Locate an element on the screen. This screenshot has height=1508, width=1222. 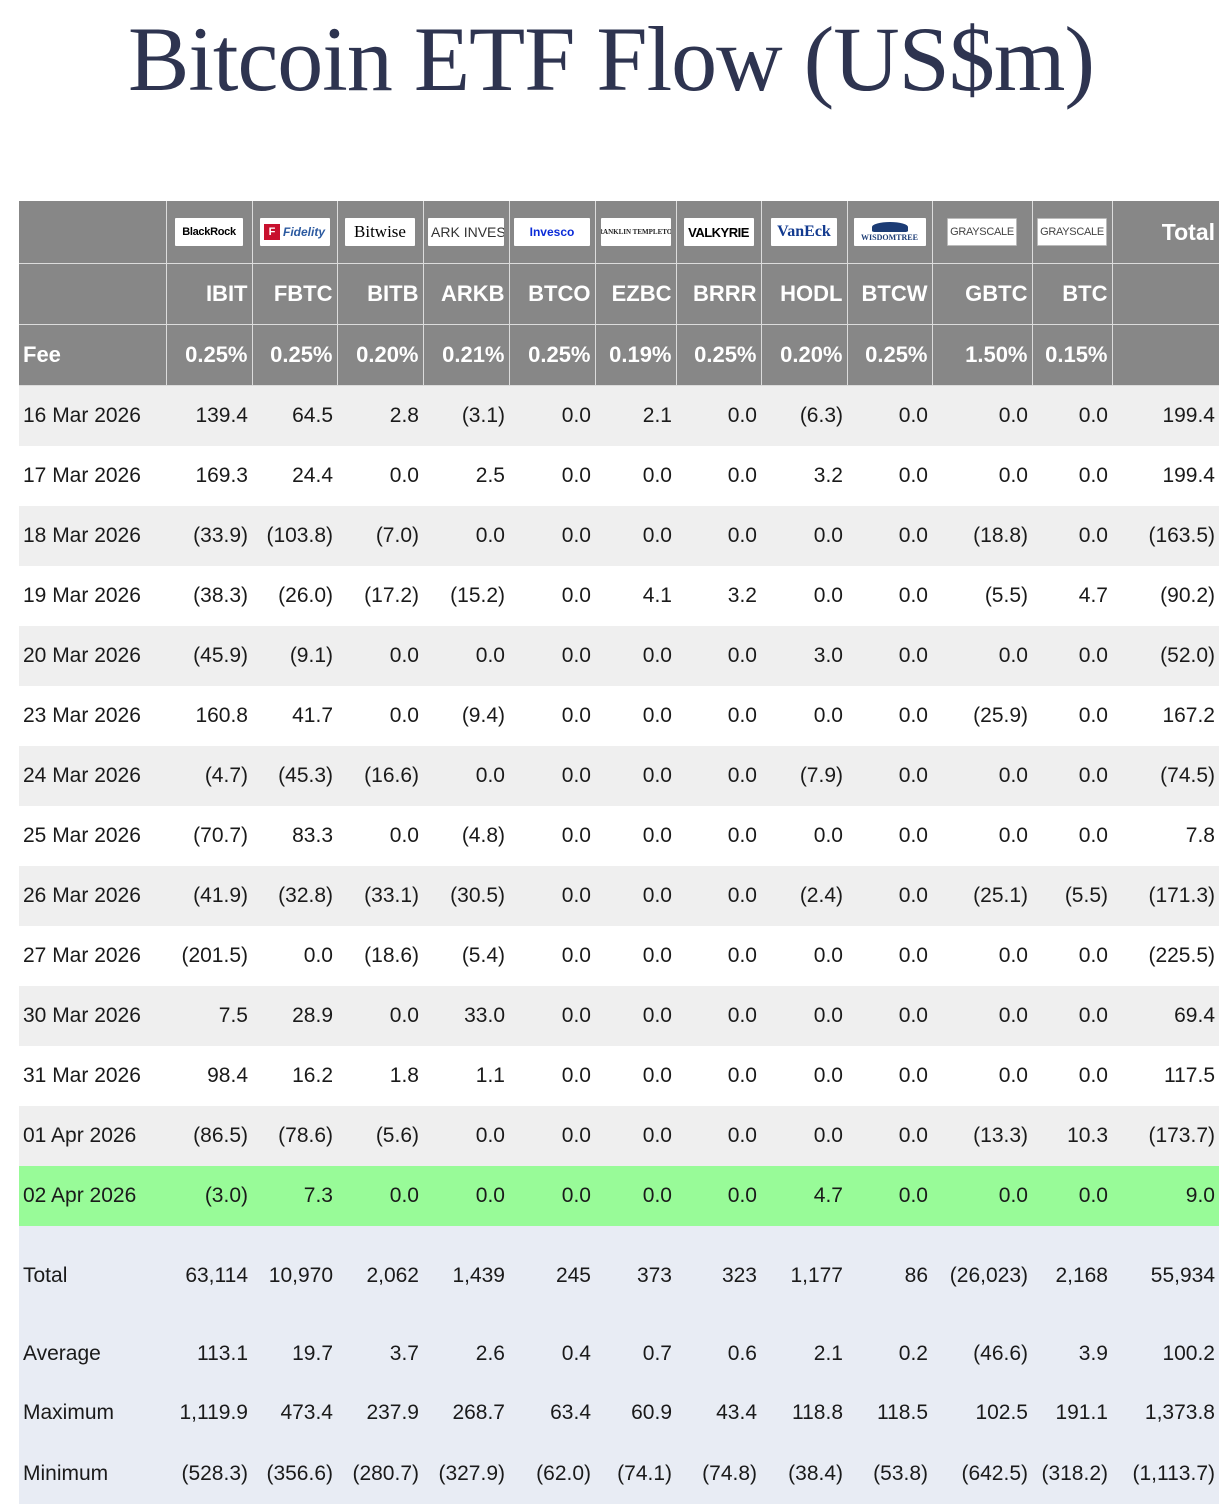
date-cell: 30 Mar 2026 is located at coordinates (92, 1016).